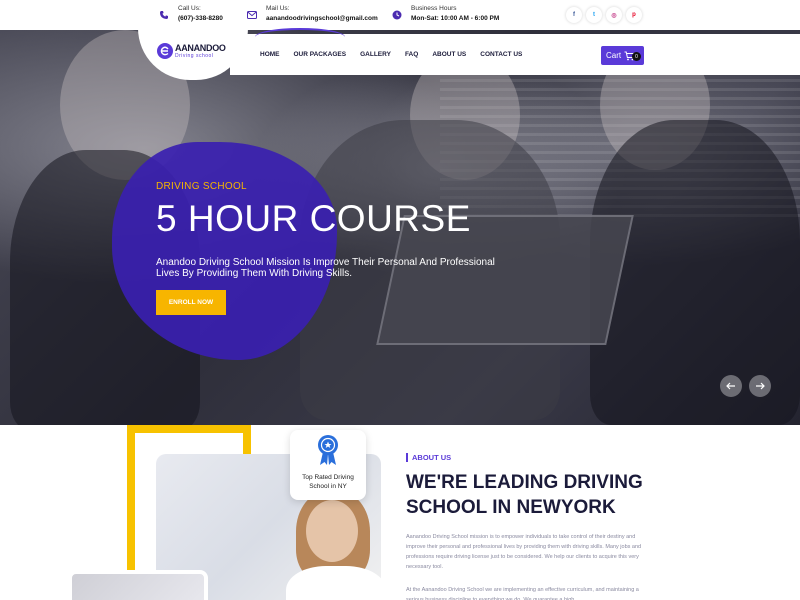  I want to click on slider-next-button, so click(760, 386).